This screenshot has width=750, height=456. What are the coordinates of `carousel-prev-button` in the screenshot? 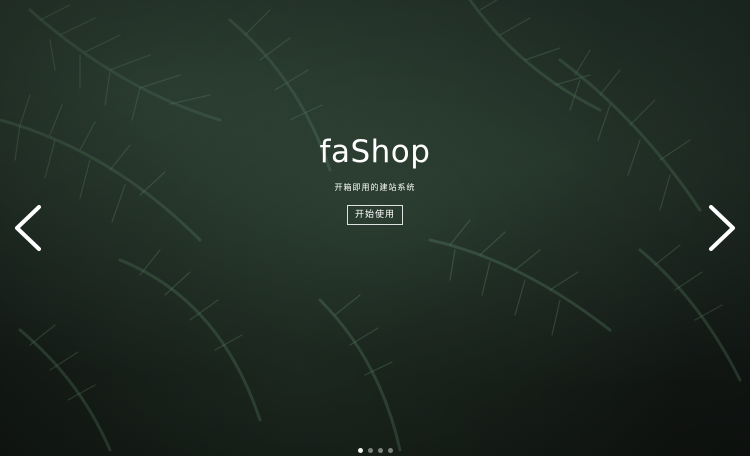 It's located at (28, 228).